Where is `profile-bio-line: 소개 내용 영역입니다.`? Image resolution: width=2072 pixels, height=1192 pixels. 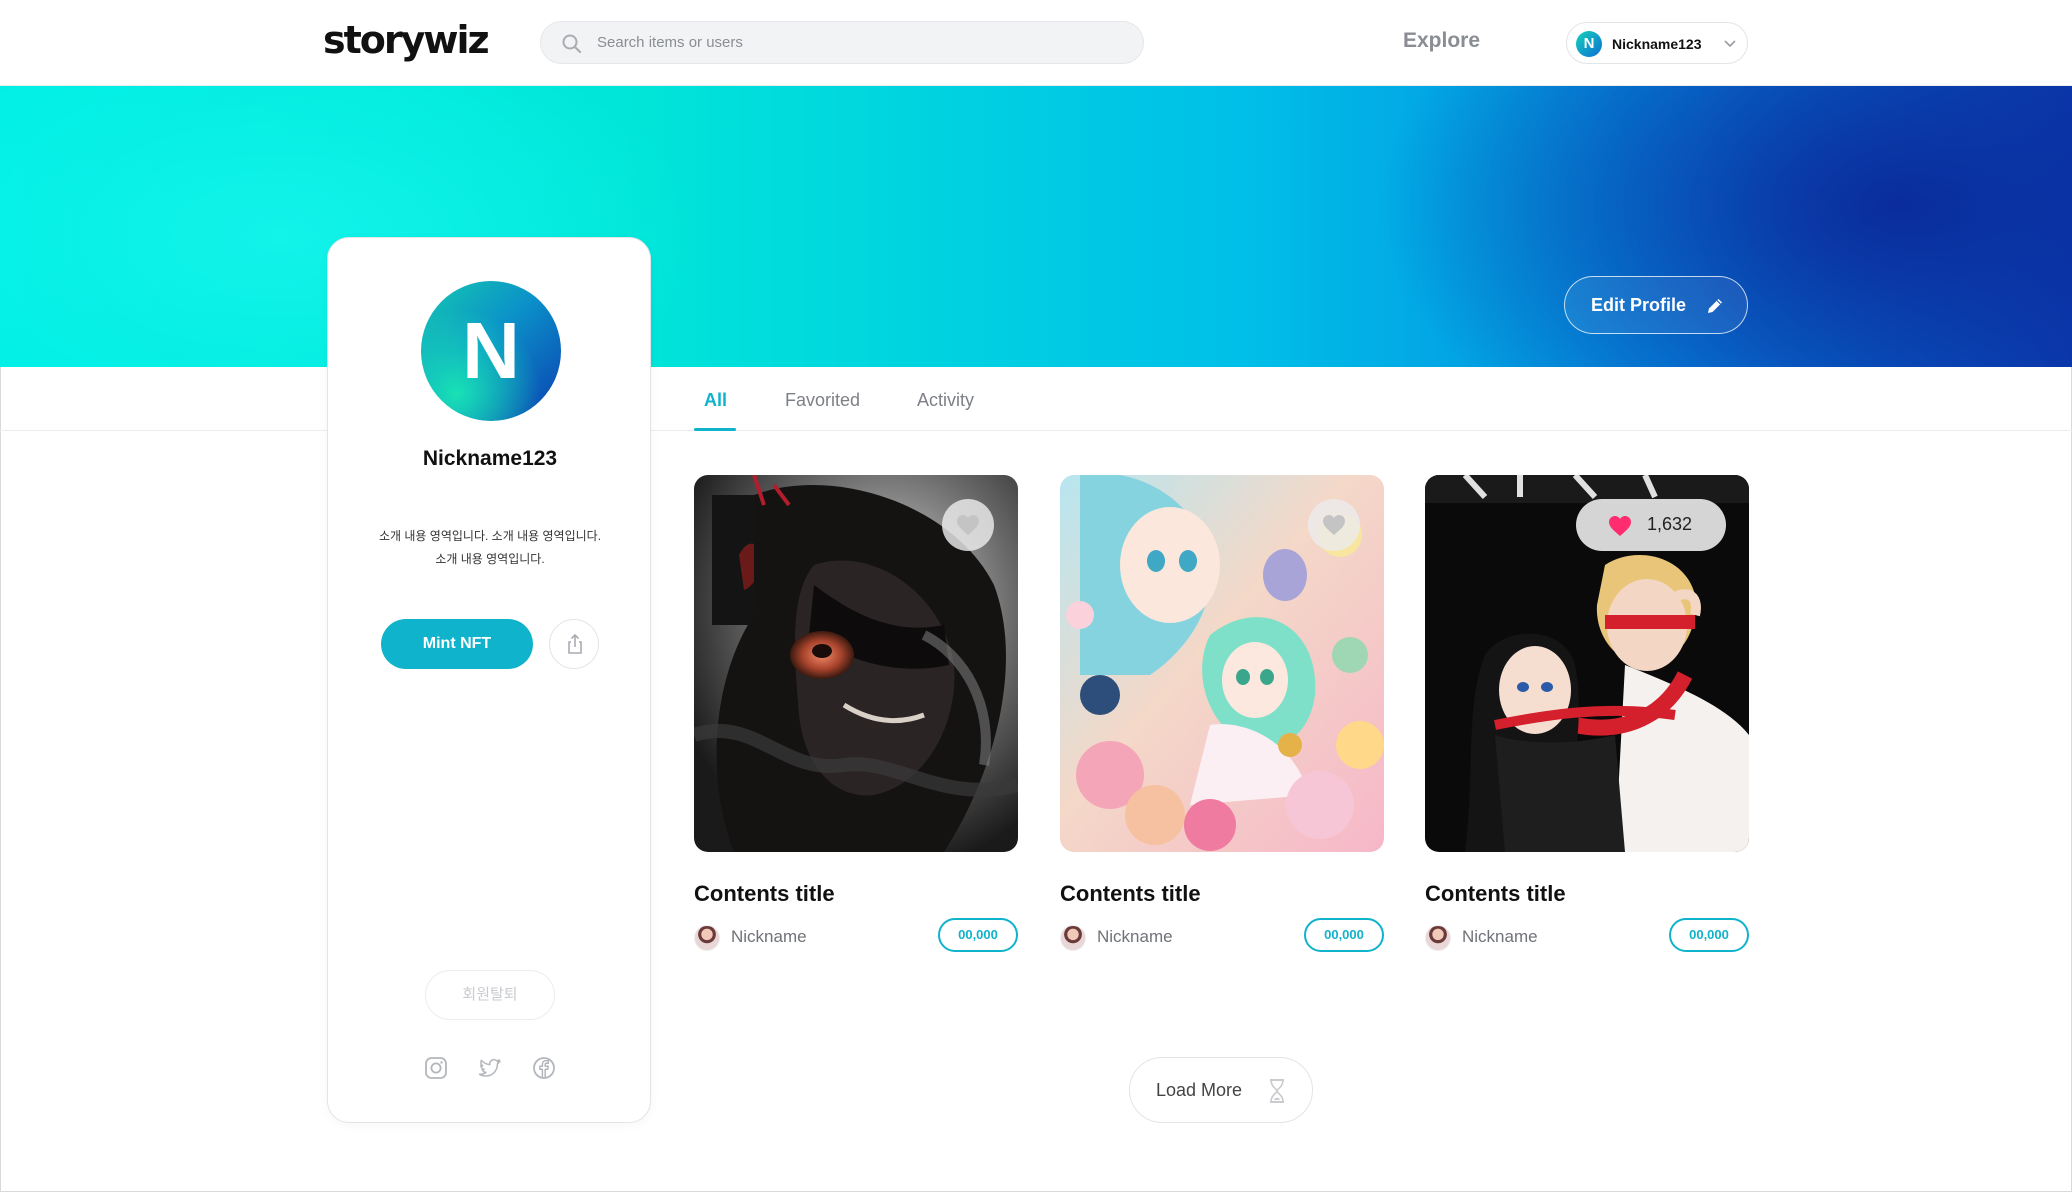 profile-bio-line: 소개 내용 영역입니다. is located at coordinates (490, 559).